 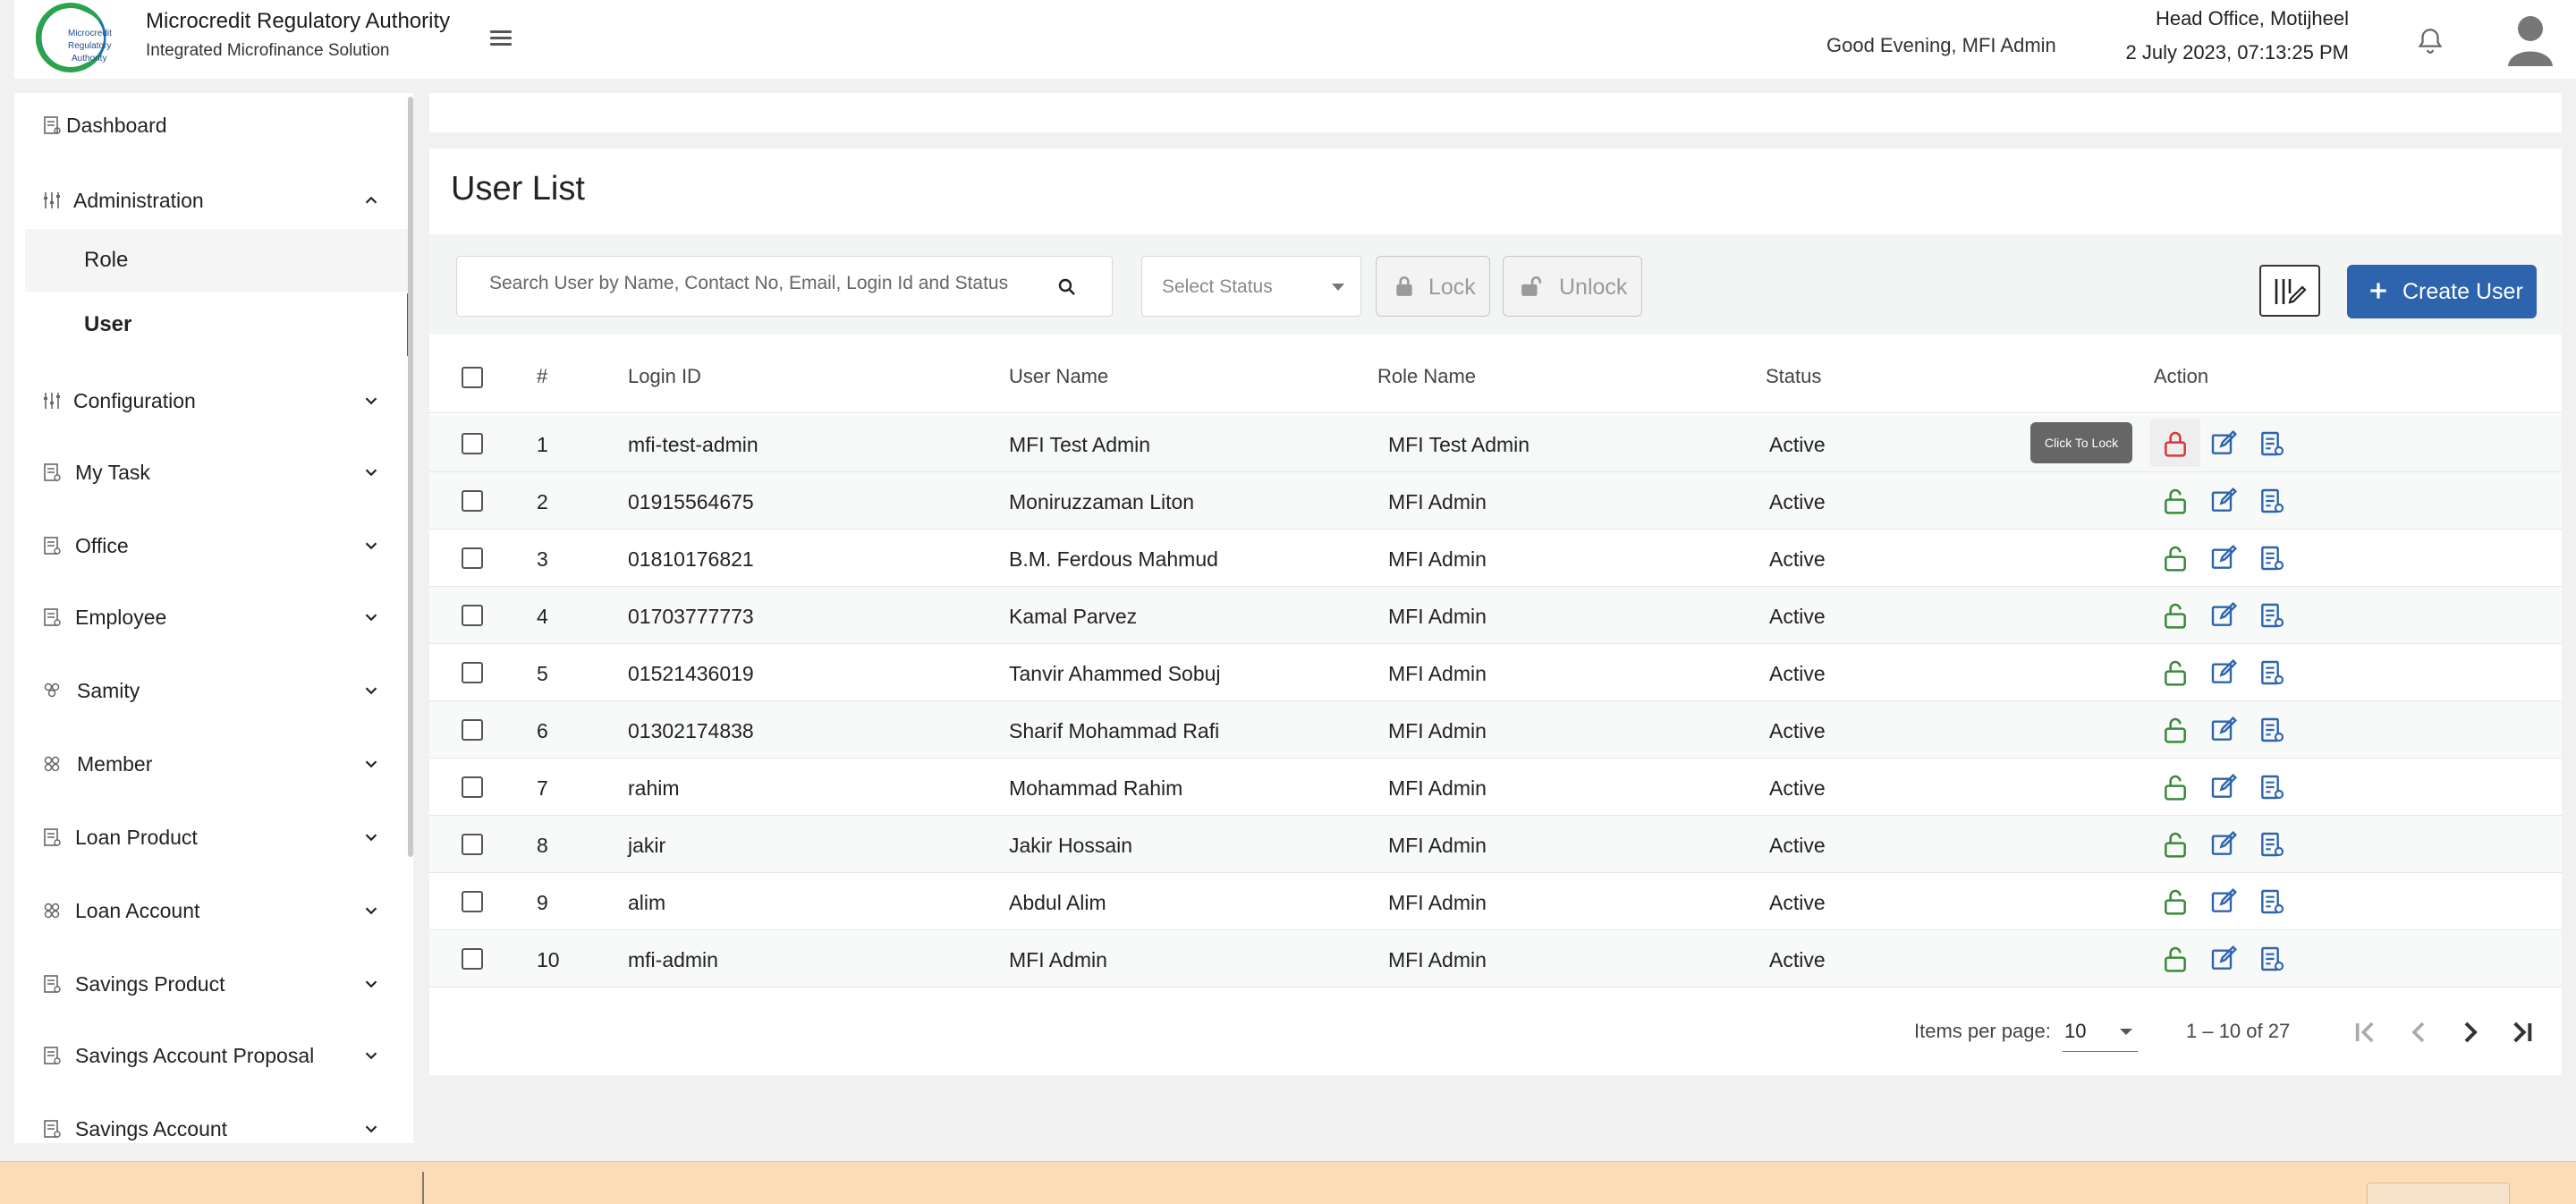 What do you see at coordinates (2438, 1194) in the screenshot?
I see `banner-button` at bounding box center [2438, 1194].